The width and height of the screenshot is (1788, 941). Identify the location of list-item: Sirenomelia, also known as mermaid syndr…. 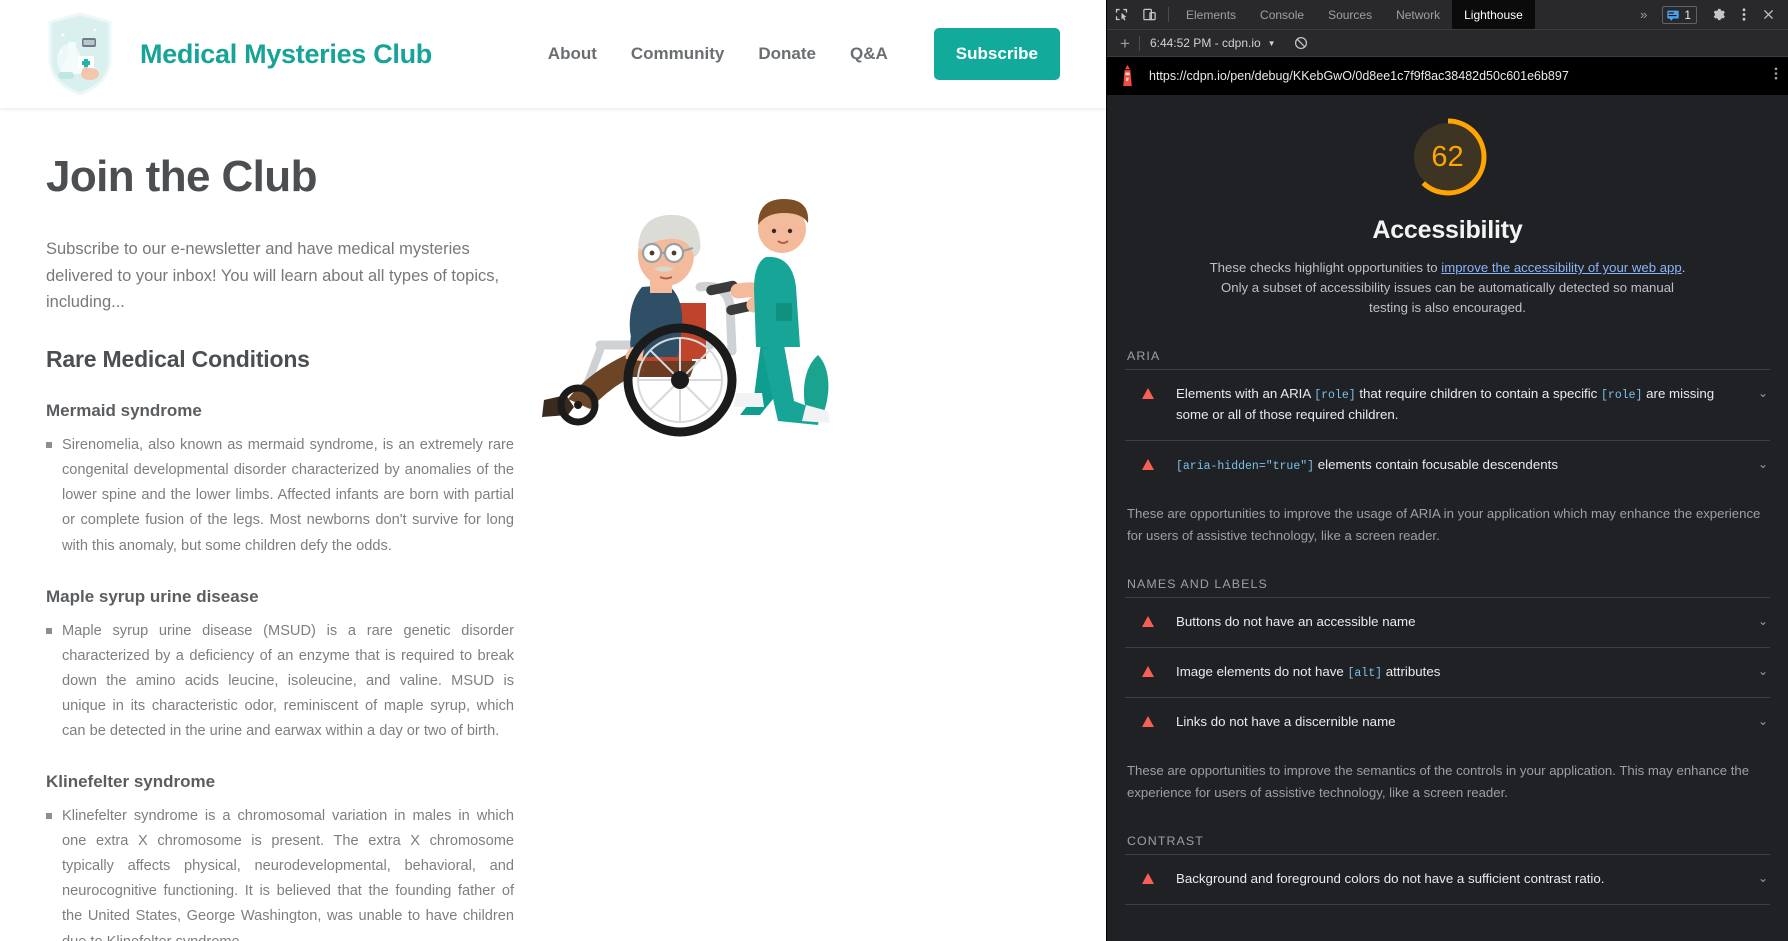
(280, 495).